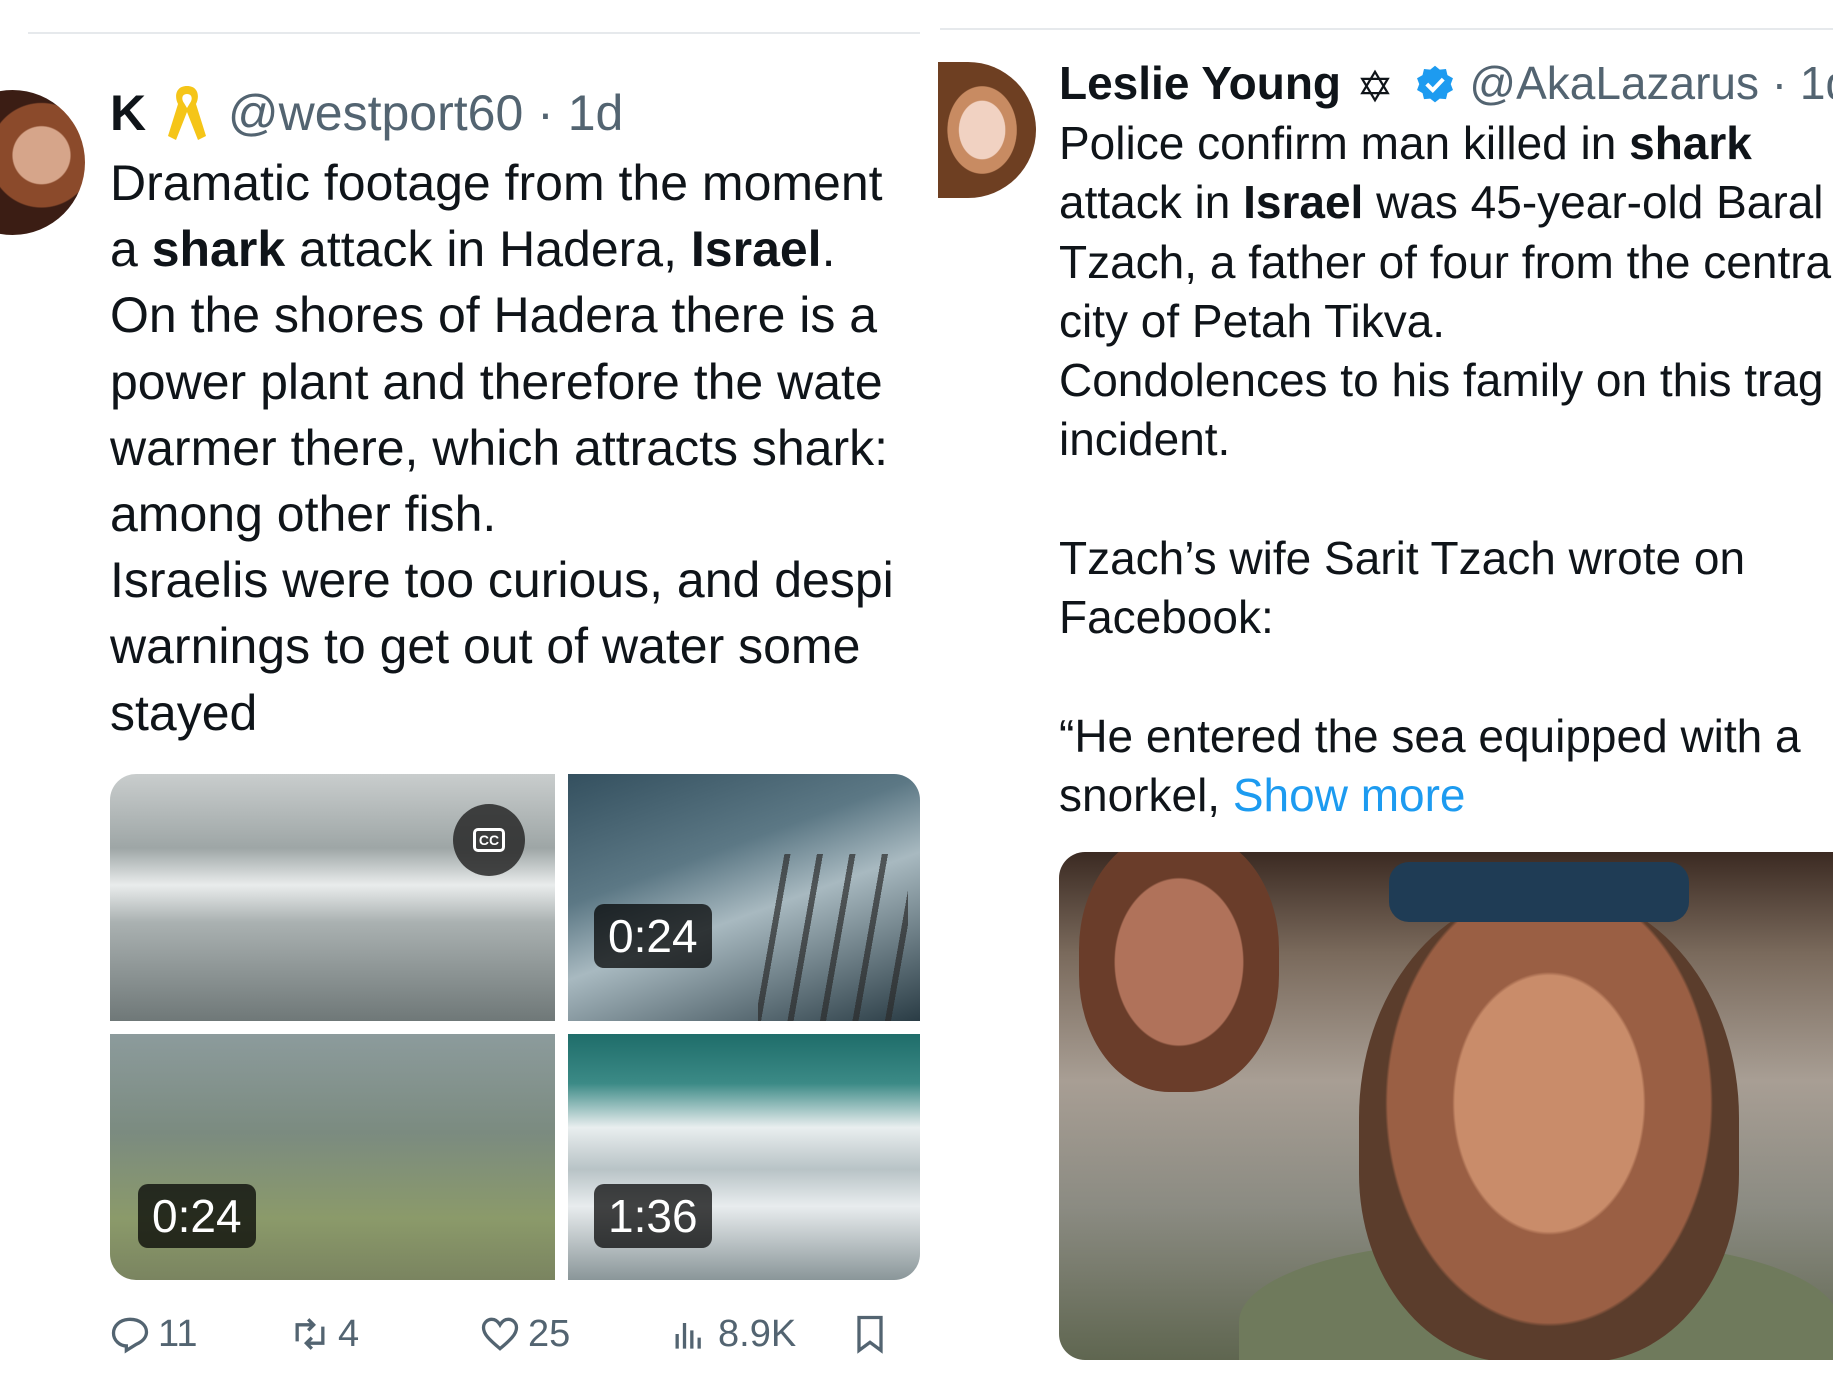 The image size is (1833, 1376). I want to click on text-line: among other fish., so click(515, 514).